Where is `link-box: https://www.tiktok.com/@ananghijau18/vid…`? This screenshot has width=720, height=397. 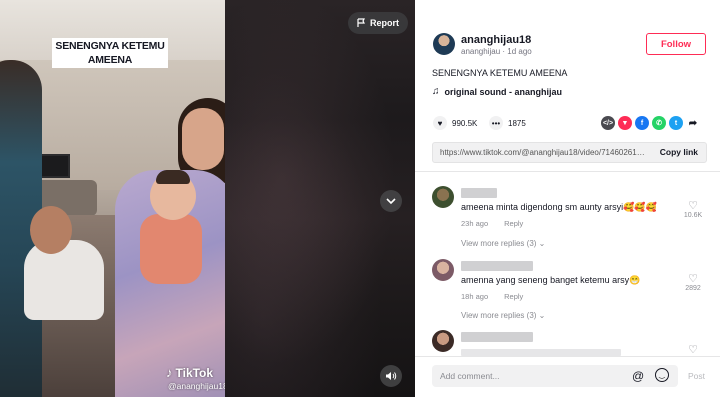
link-box: https://www.tiktok.com/@ananghijau18/vid… is located at coordinates (569, 152).